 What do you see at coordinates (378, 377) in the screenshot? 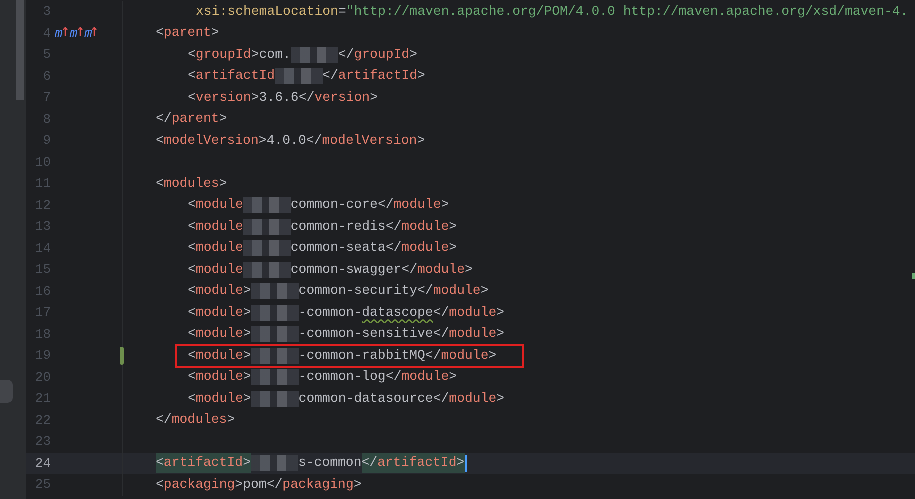
I see `code-text: -common-log</module>` at bounding box center [378, 377].